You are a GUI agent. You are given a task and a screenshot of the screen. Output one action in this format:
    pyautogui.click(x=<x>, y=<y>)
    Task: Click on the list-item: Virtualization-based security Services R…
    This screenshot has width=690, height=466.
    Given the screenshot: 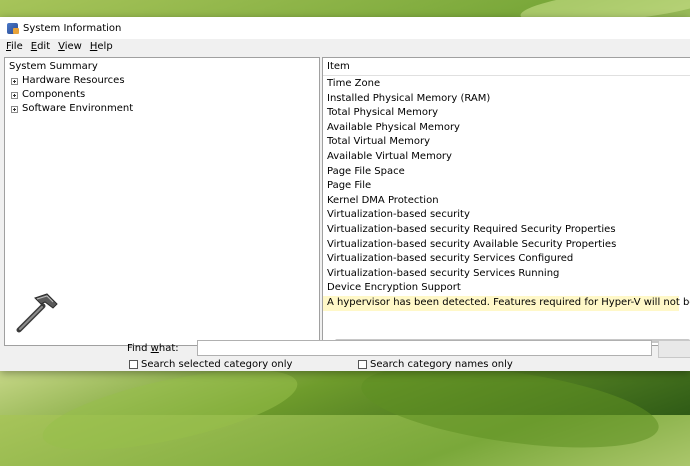 What is the action you would take?
    pyautogui.click(x=506, y=274)
    